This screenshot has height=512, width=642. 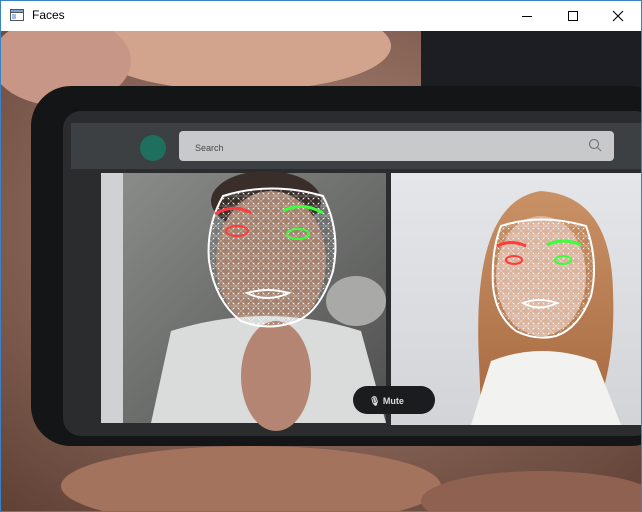 I want to click on minimize-icon, so click(x=527, y=16).